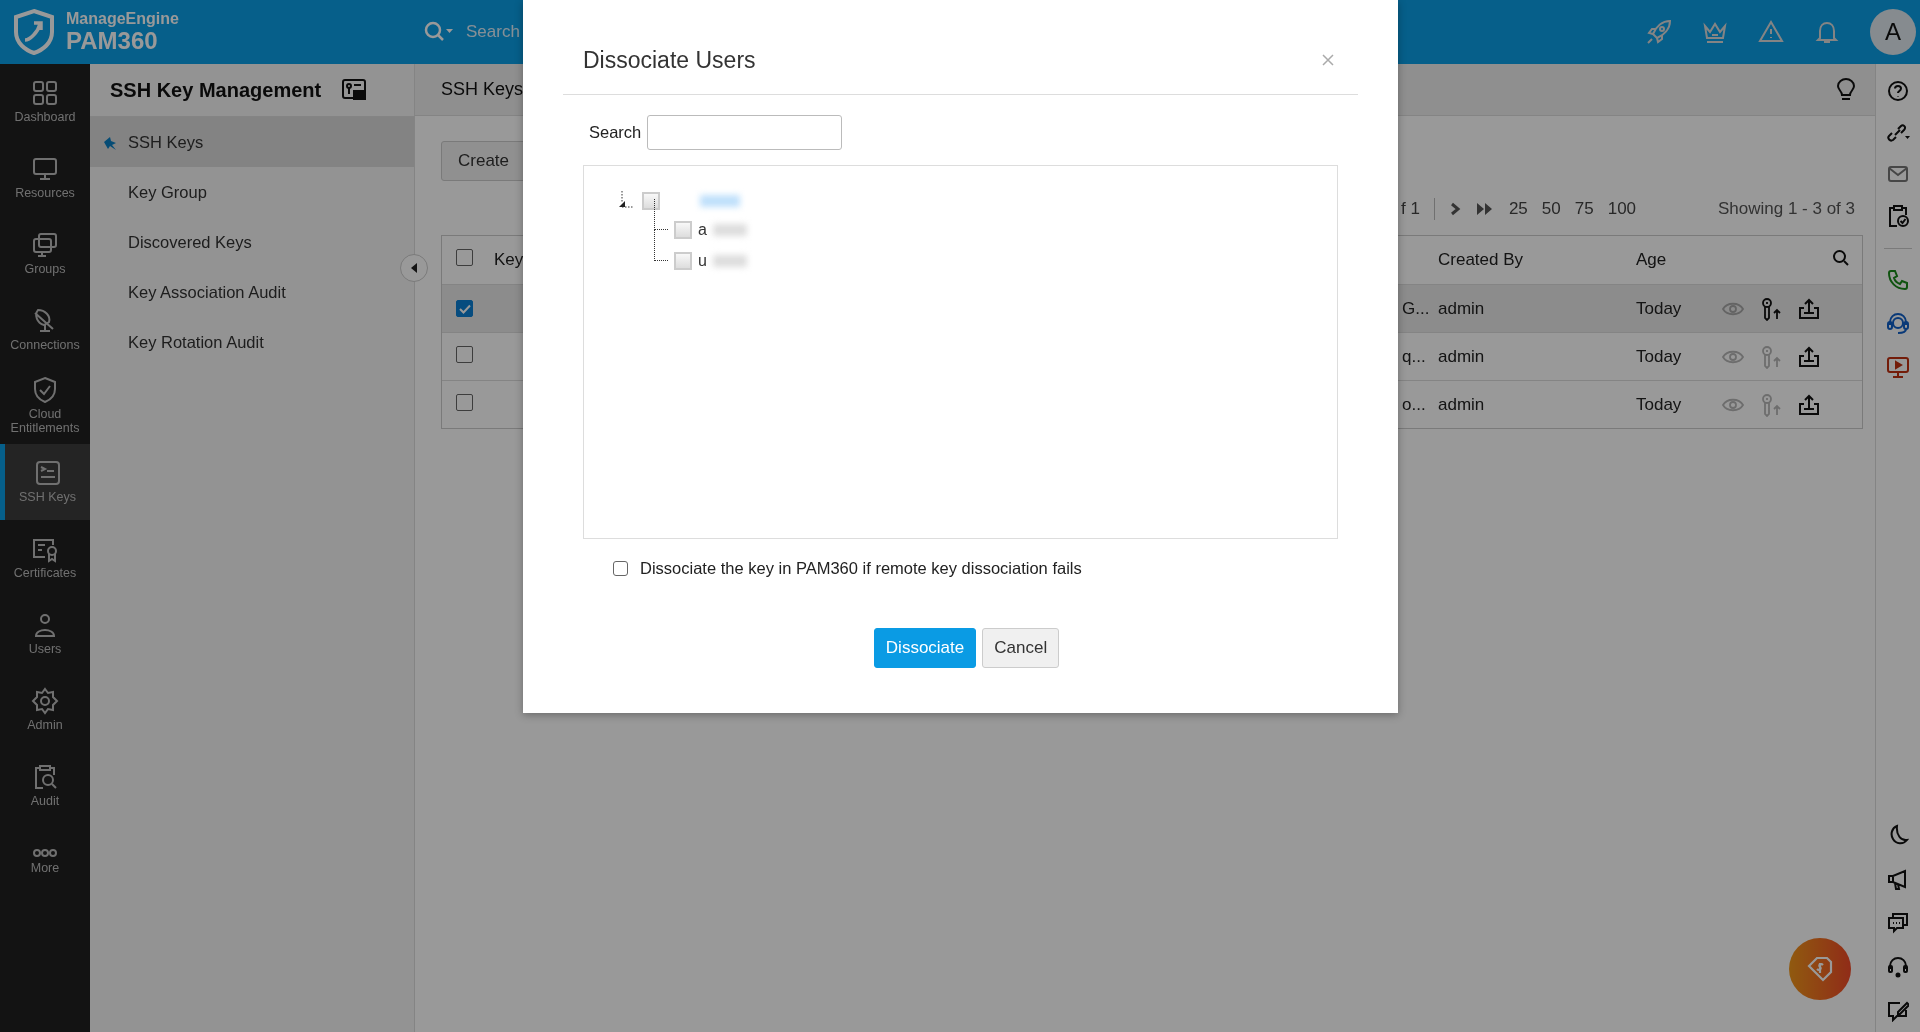 The width and height of the screenshot is (1920, 1032). What do you see at coordinates (167, 192) in the screenshot?
I see `submenu-label: Key Group` at bounding box center [167, 192].